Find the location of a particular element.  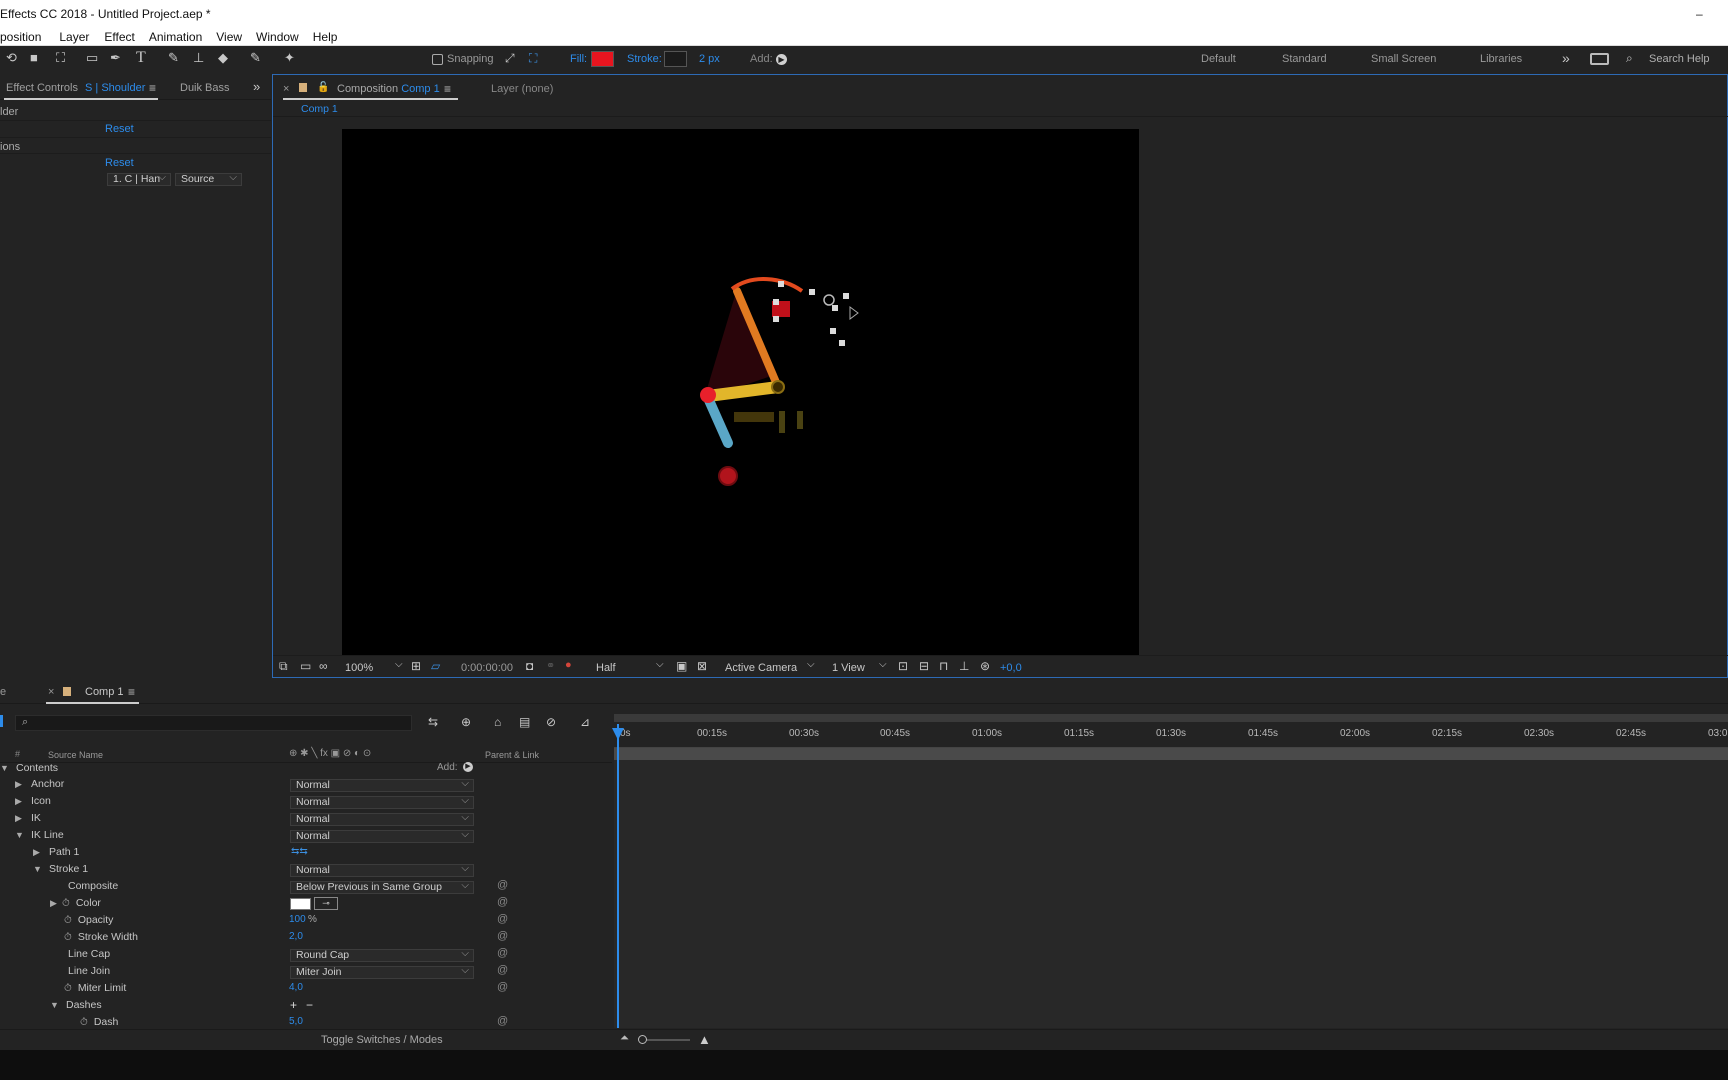

frame-blending-icon: ▤ is located at coordinates (524, 722).